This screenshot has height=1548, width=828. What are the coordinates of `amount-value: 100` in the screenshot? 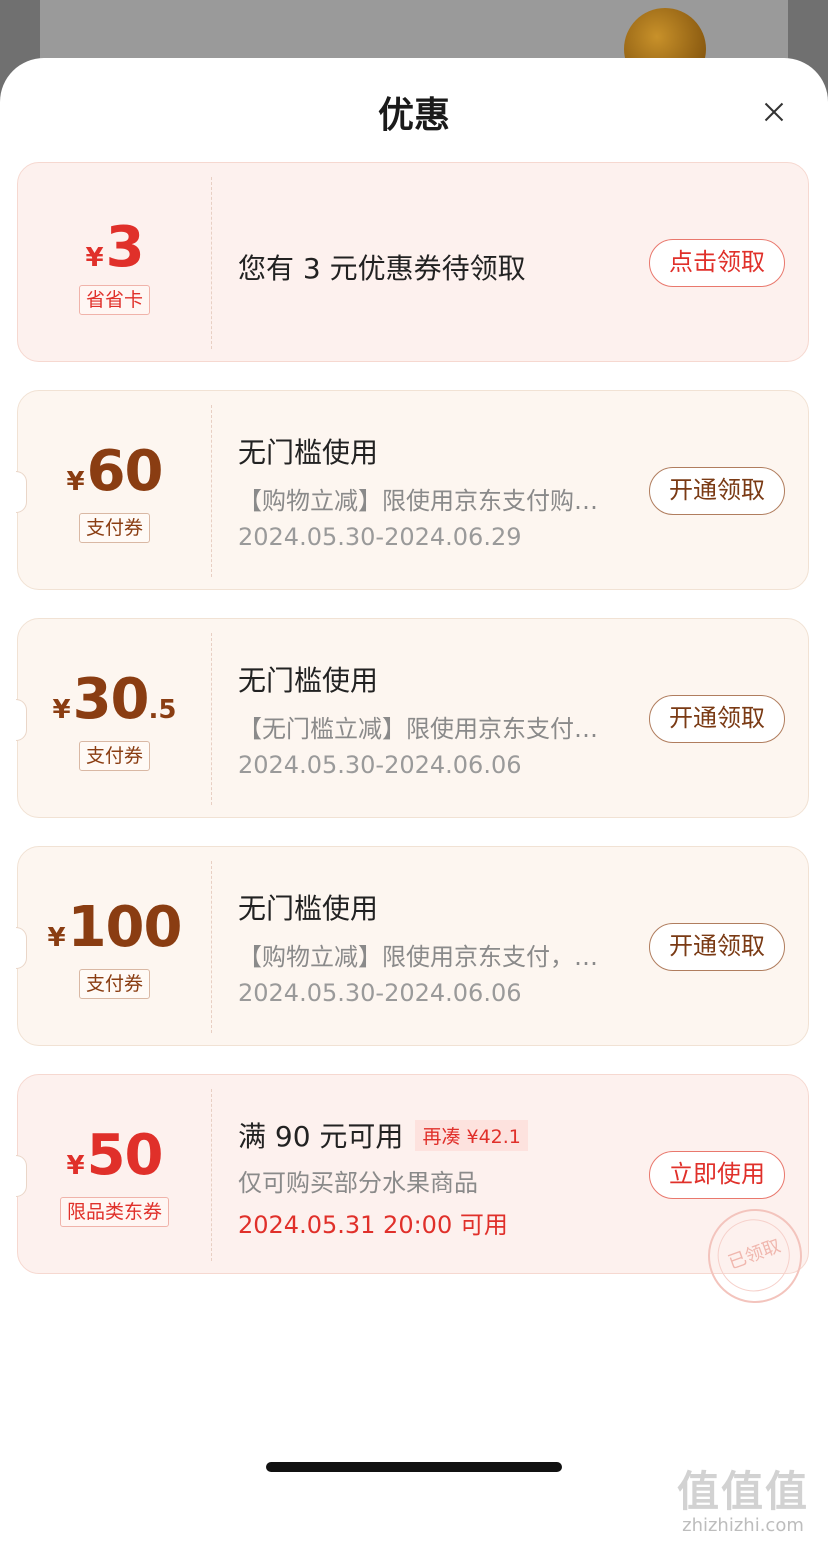 It's located at (125, 927).